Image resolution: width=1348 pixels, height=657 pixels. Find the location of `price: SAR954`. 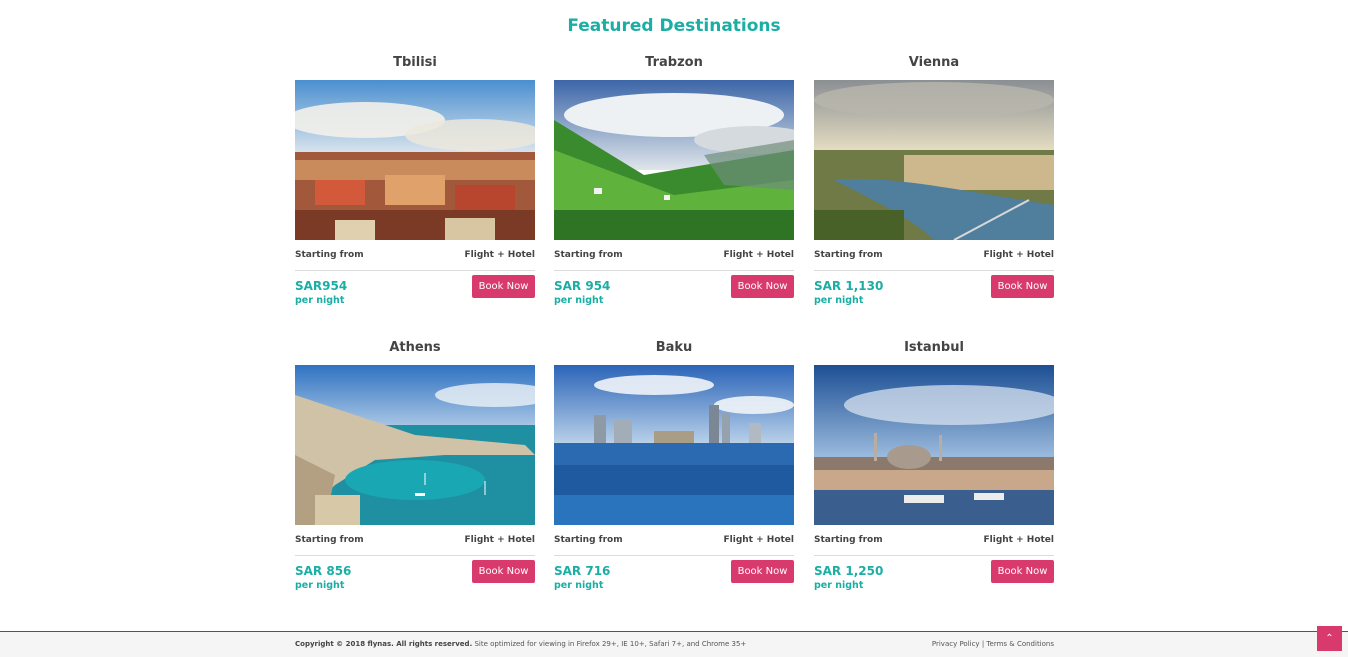

price: SAR954 is located at coordinates (321, 286).